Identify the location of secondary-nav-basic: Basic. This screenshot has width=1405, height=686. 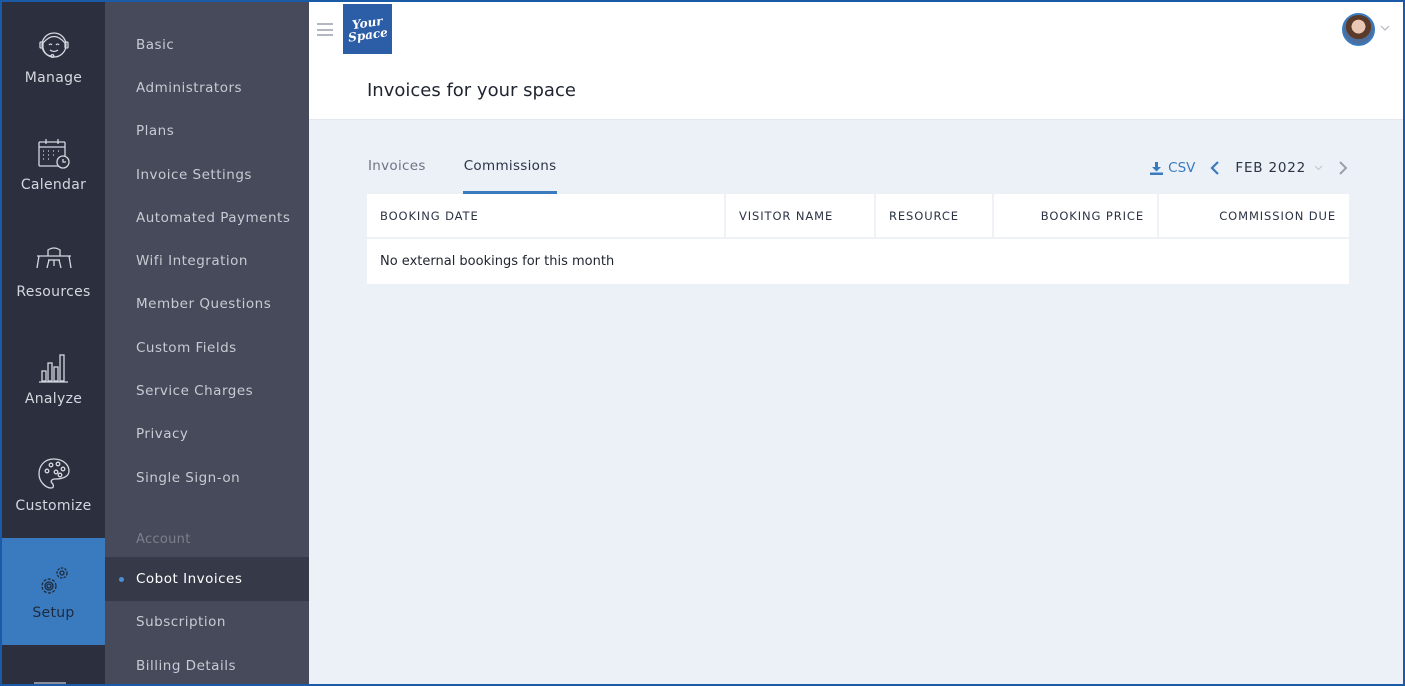
(207, 44).